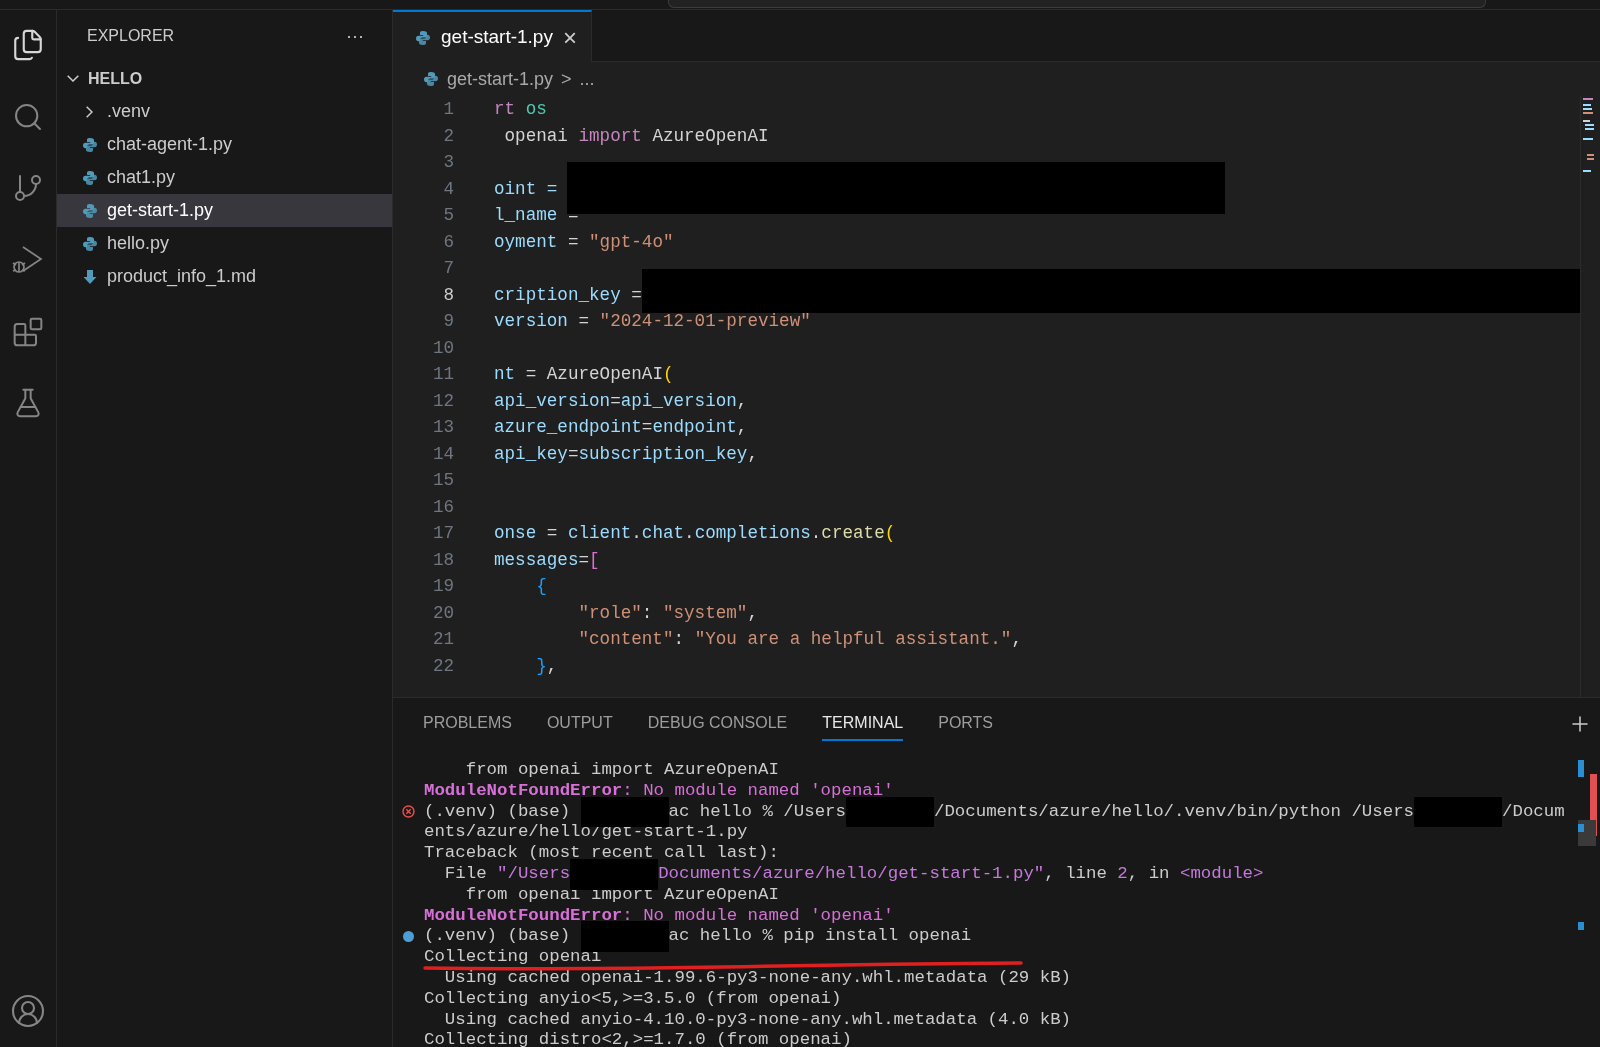  Describe the element at coordinates (131, 36) in the screenshot. I see `explorer-title: EXPLORER` at that location.